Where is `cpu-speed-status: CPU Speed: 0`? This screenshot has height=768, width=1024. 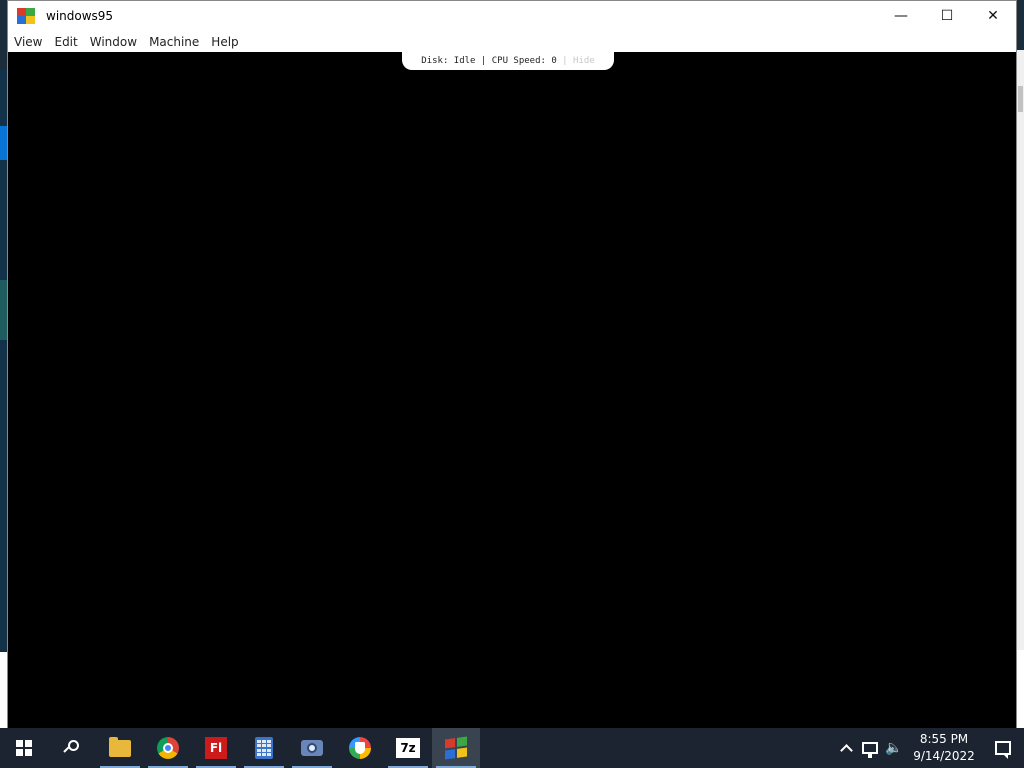 cpu-speed-status: CPU Speed: 0 is located at coordinates (524, 61).